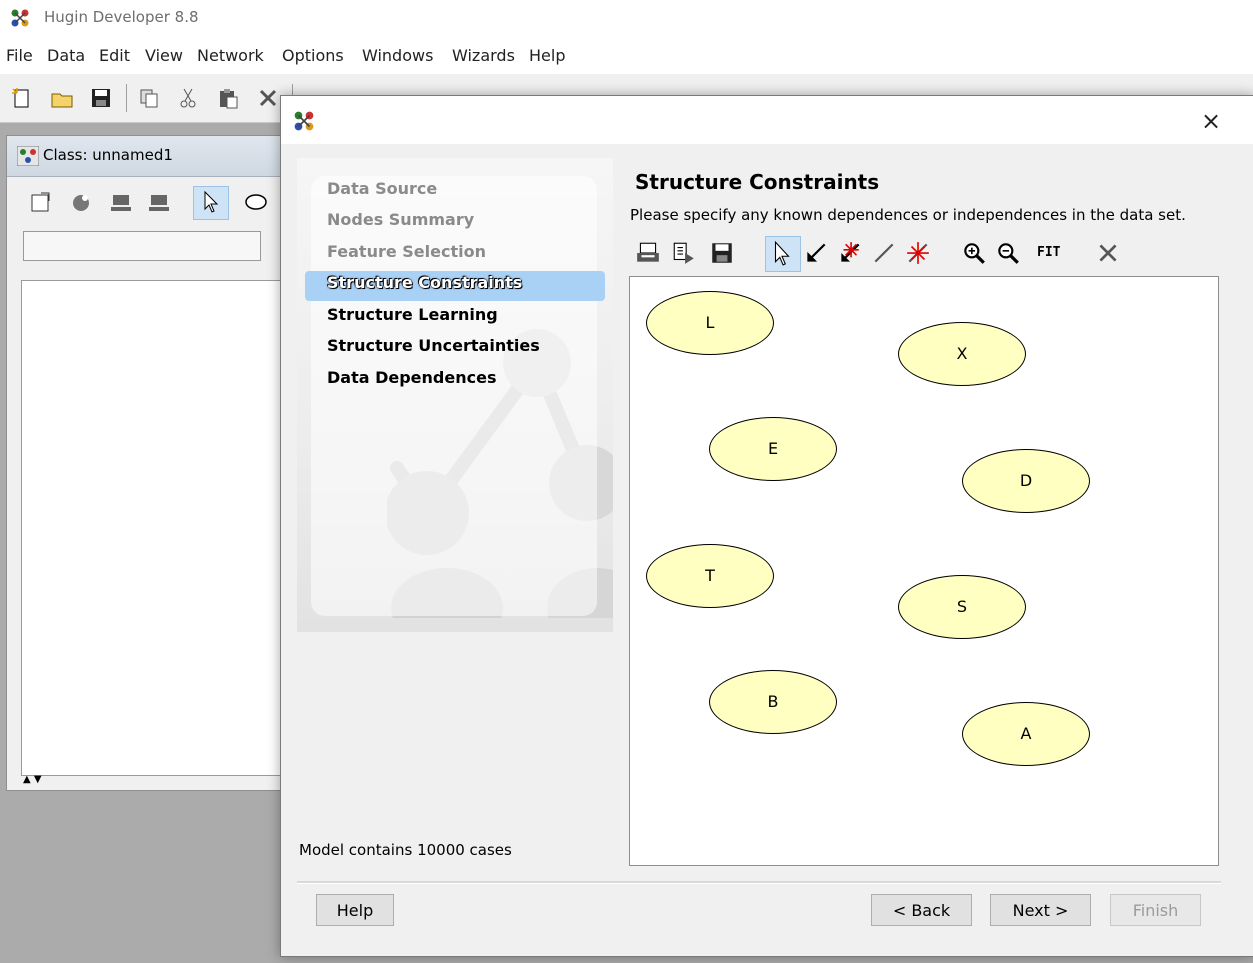  I want to click on node-monitor-icon, so click(121, 202).